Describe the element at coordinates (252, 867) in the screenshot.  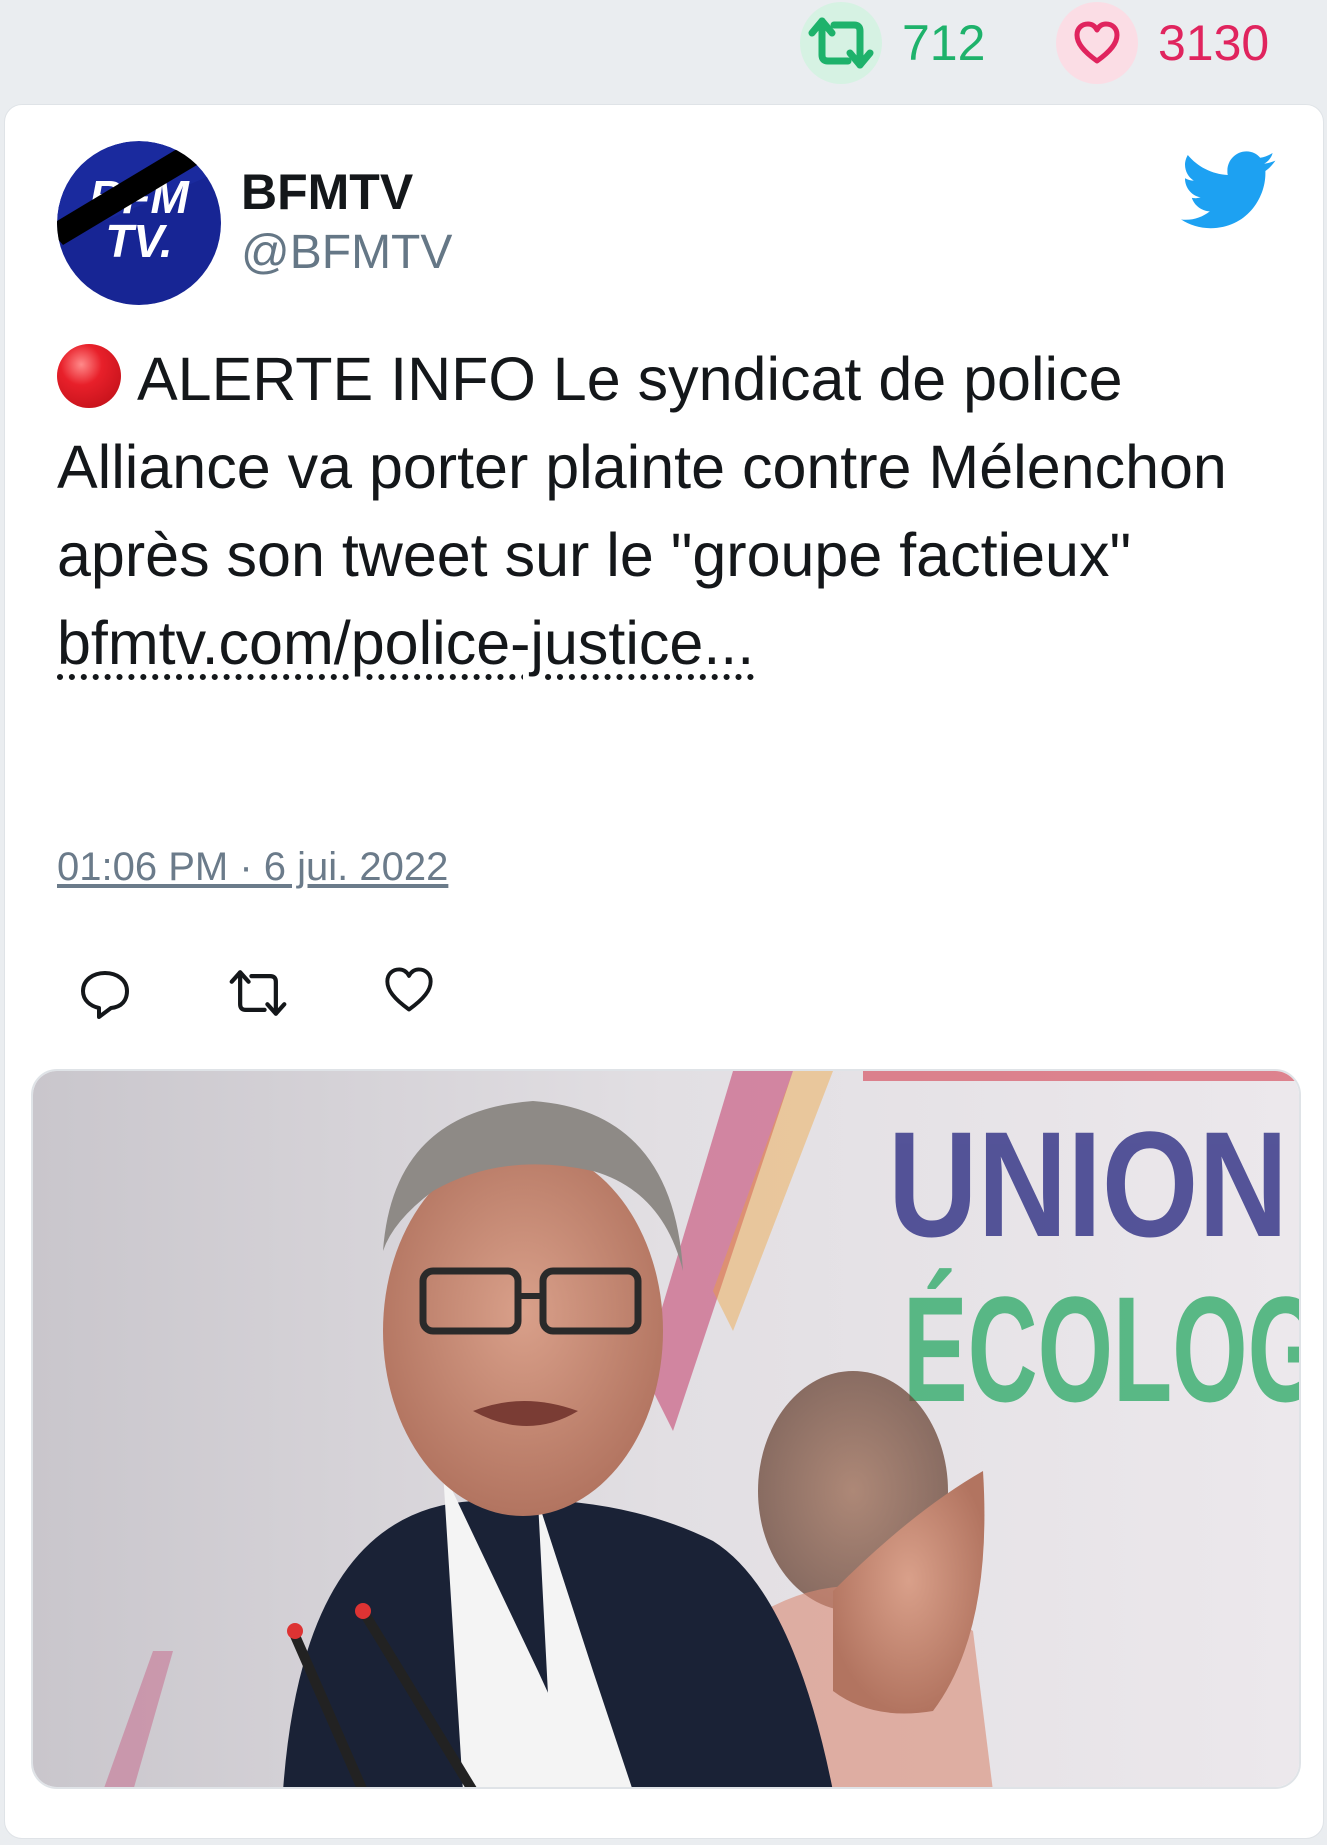
I see `tweet-timestamp: 01:06 PM · 6 jui. 2022` at that location.